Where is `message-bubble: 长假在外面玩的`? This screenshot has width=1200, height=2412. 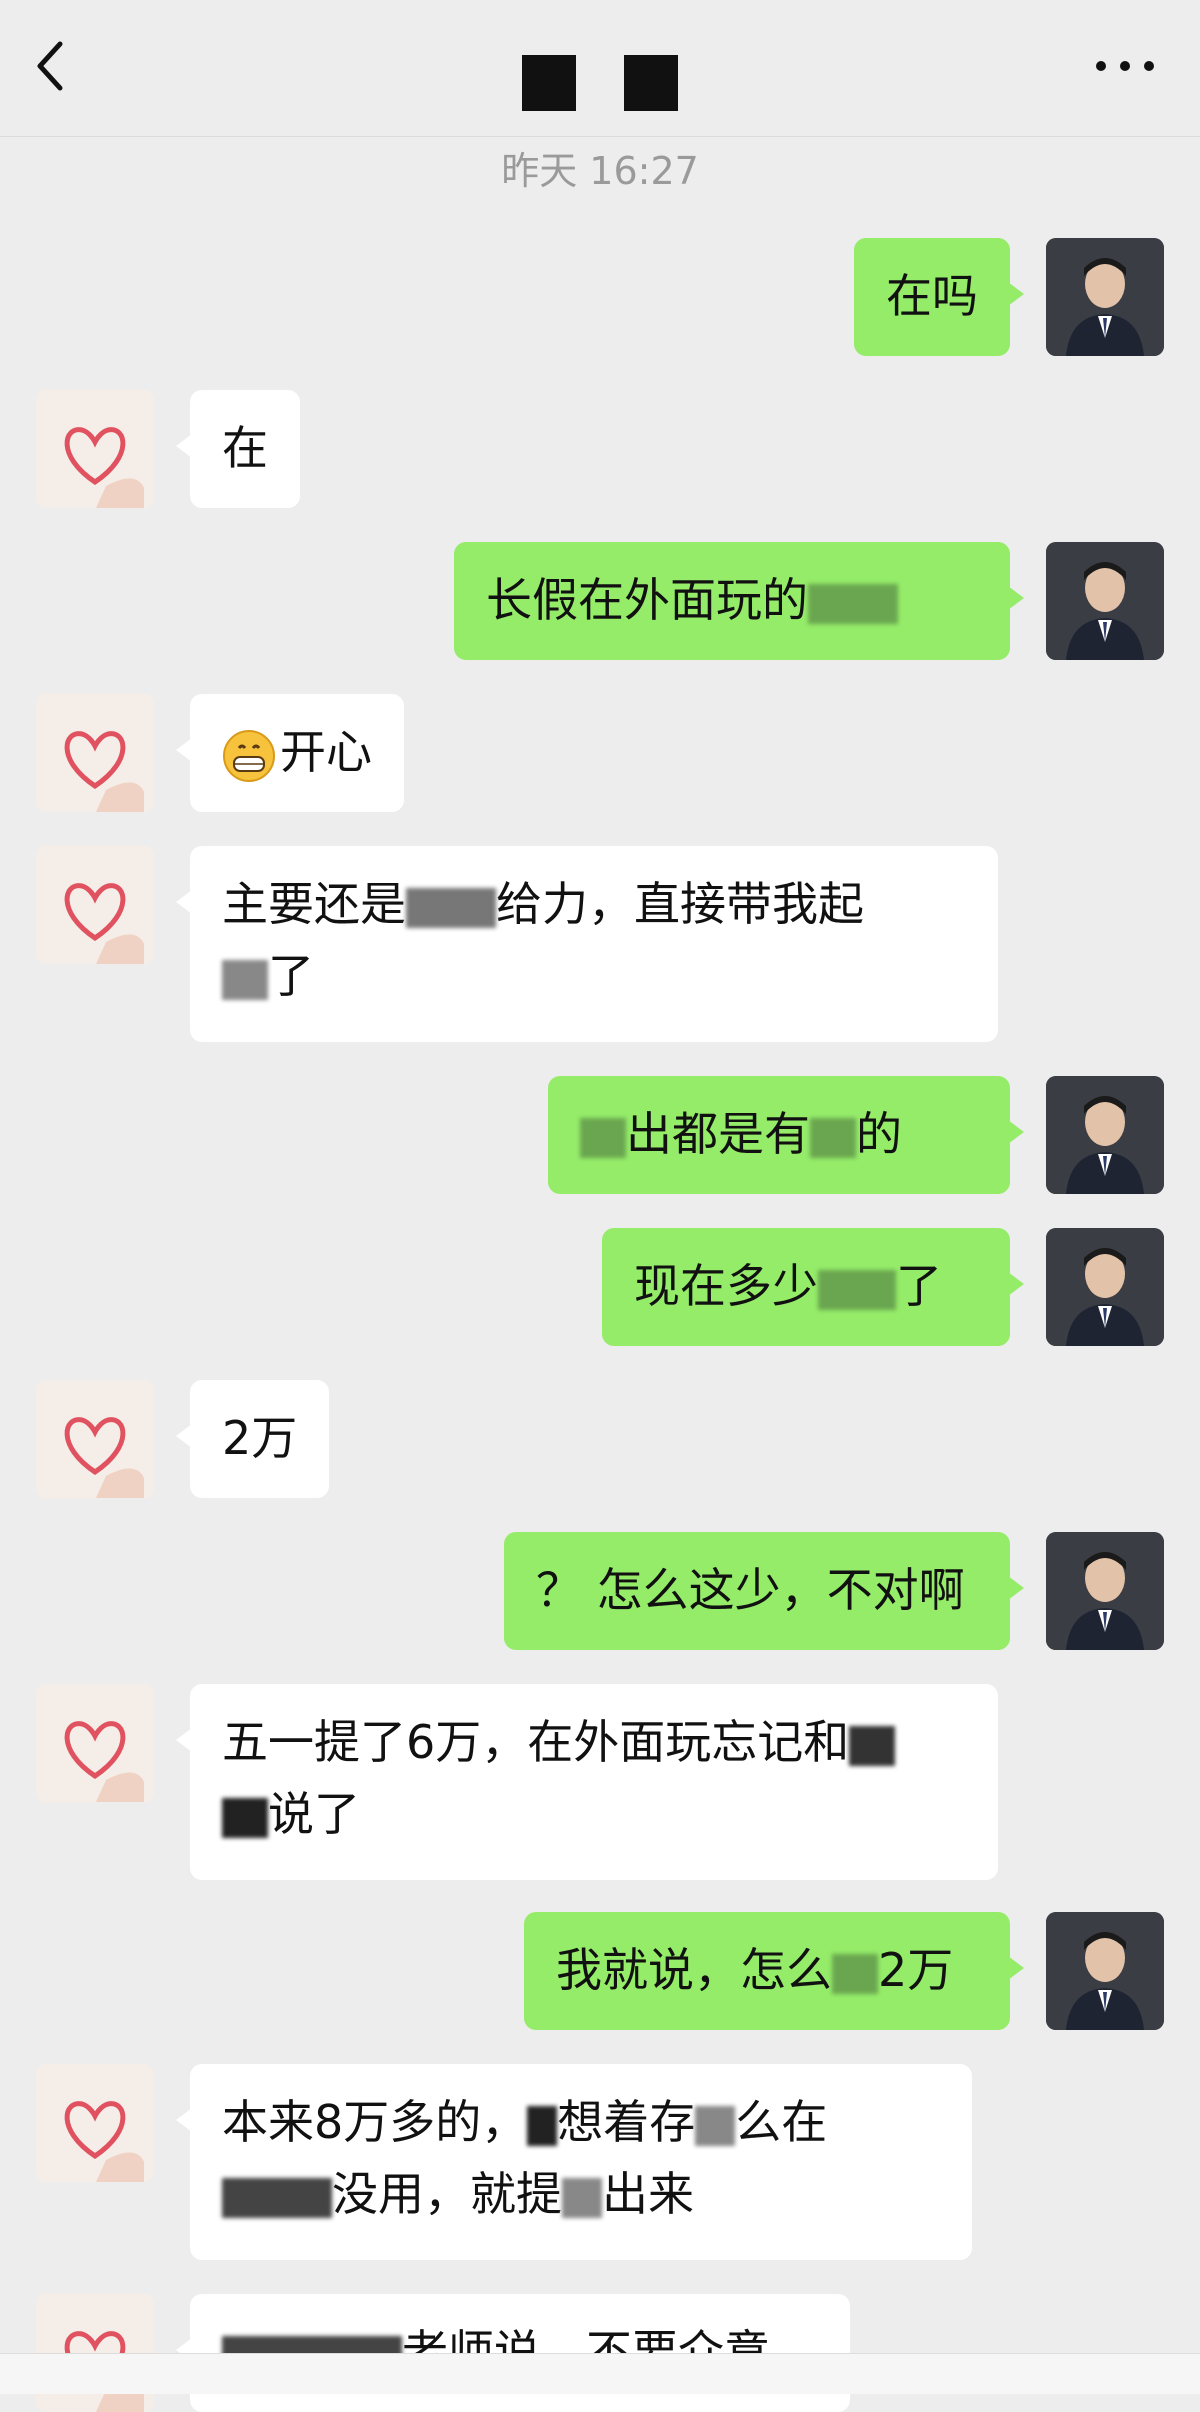
message-bubble: 长假在外面玩的 is located at coordinates (739, 601).